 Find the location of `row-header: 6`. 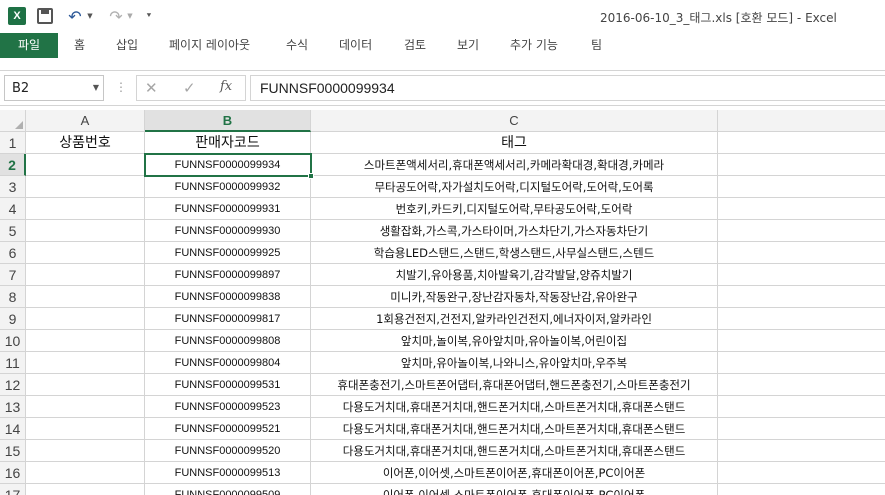

row-header: 6 is located at coordinates (13, 253).